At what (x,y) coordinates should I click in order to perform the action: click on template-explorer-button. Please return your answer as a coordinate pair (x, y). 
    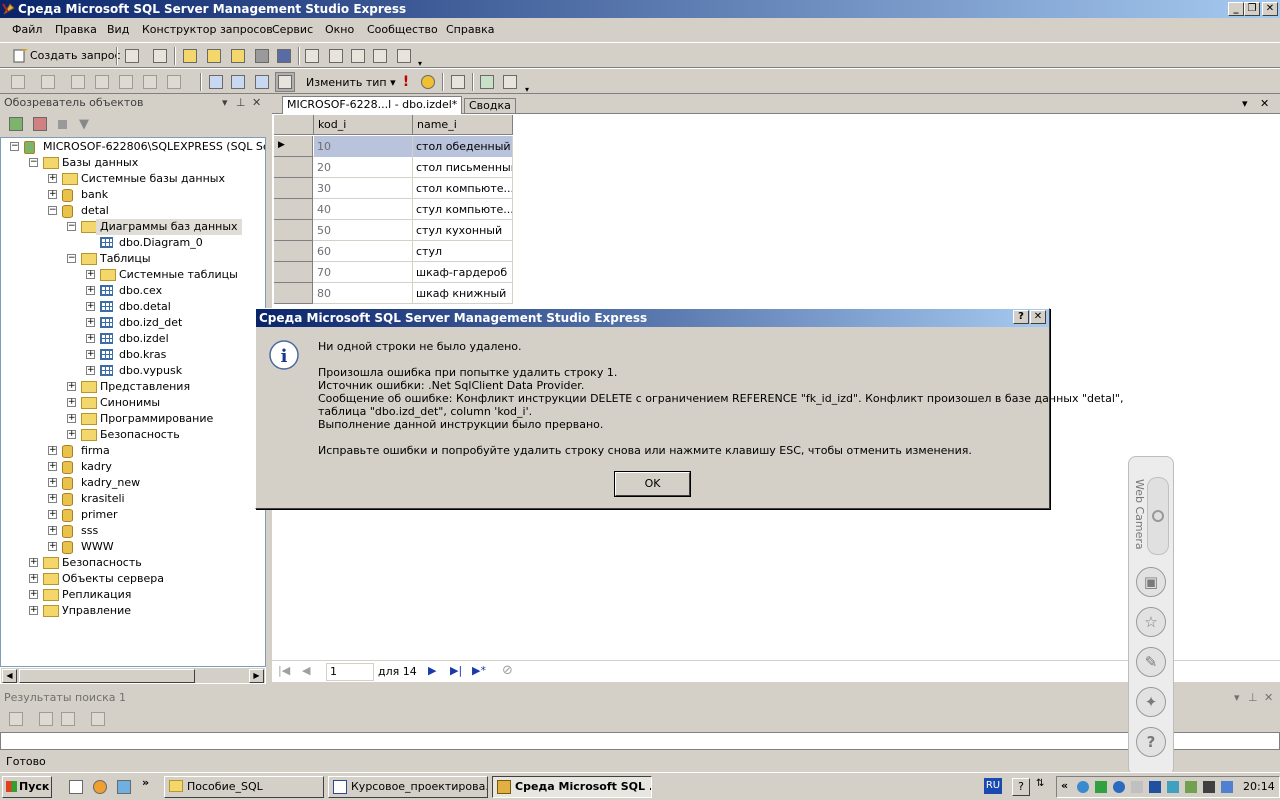
    Looking at the image, I should click on (358, 56).